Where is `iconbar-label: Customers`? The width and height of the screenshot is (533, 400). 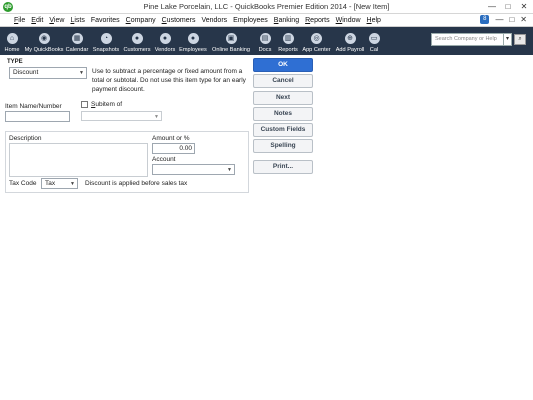
iconbar-label: Customers is located at coordinates (137, 50).